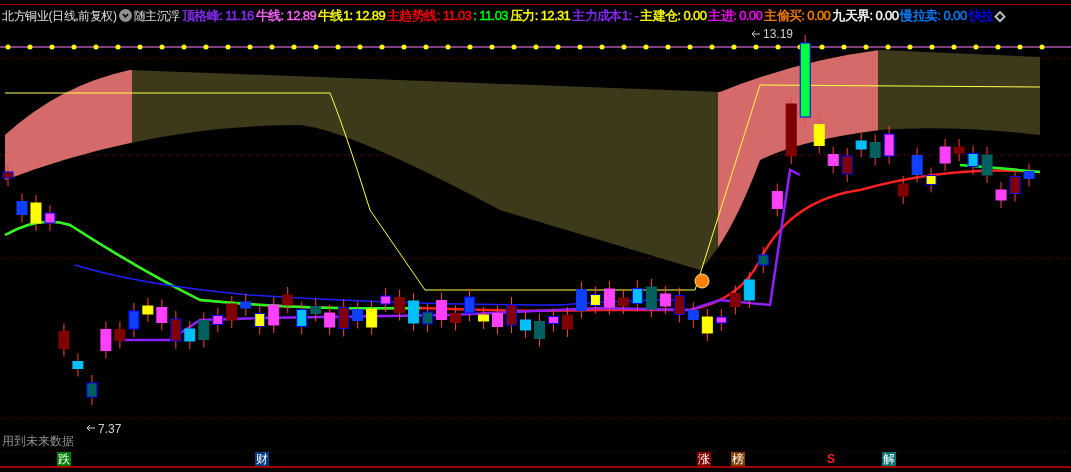 This screenshot has width=1071, height=472. Describe the element at coordinates (262, 459) in the screenshot. I see `signal-marker: 财` at that location.